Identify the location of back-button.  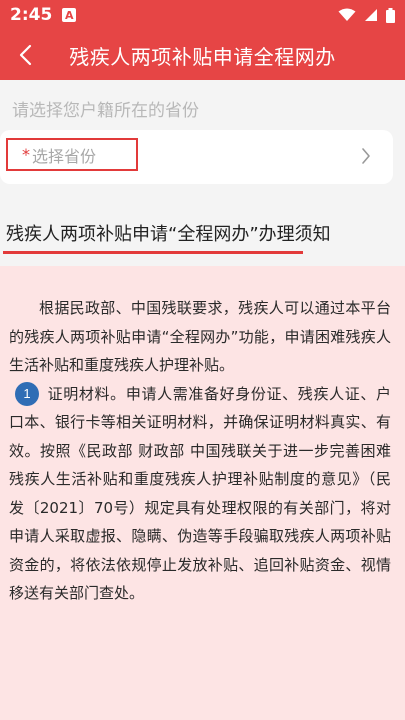
(25, 55).